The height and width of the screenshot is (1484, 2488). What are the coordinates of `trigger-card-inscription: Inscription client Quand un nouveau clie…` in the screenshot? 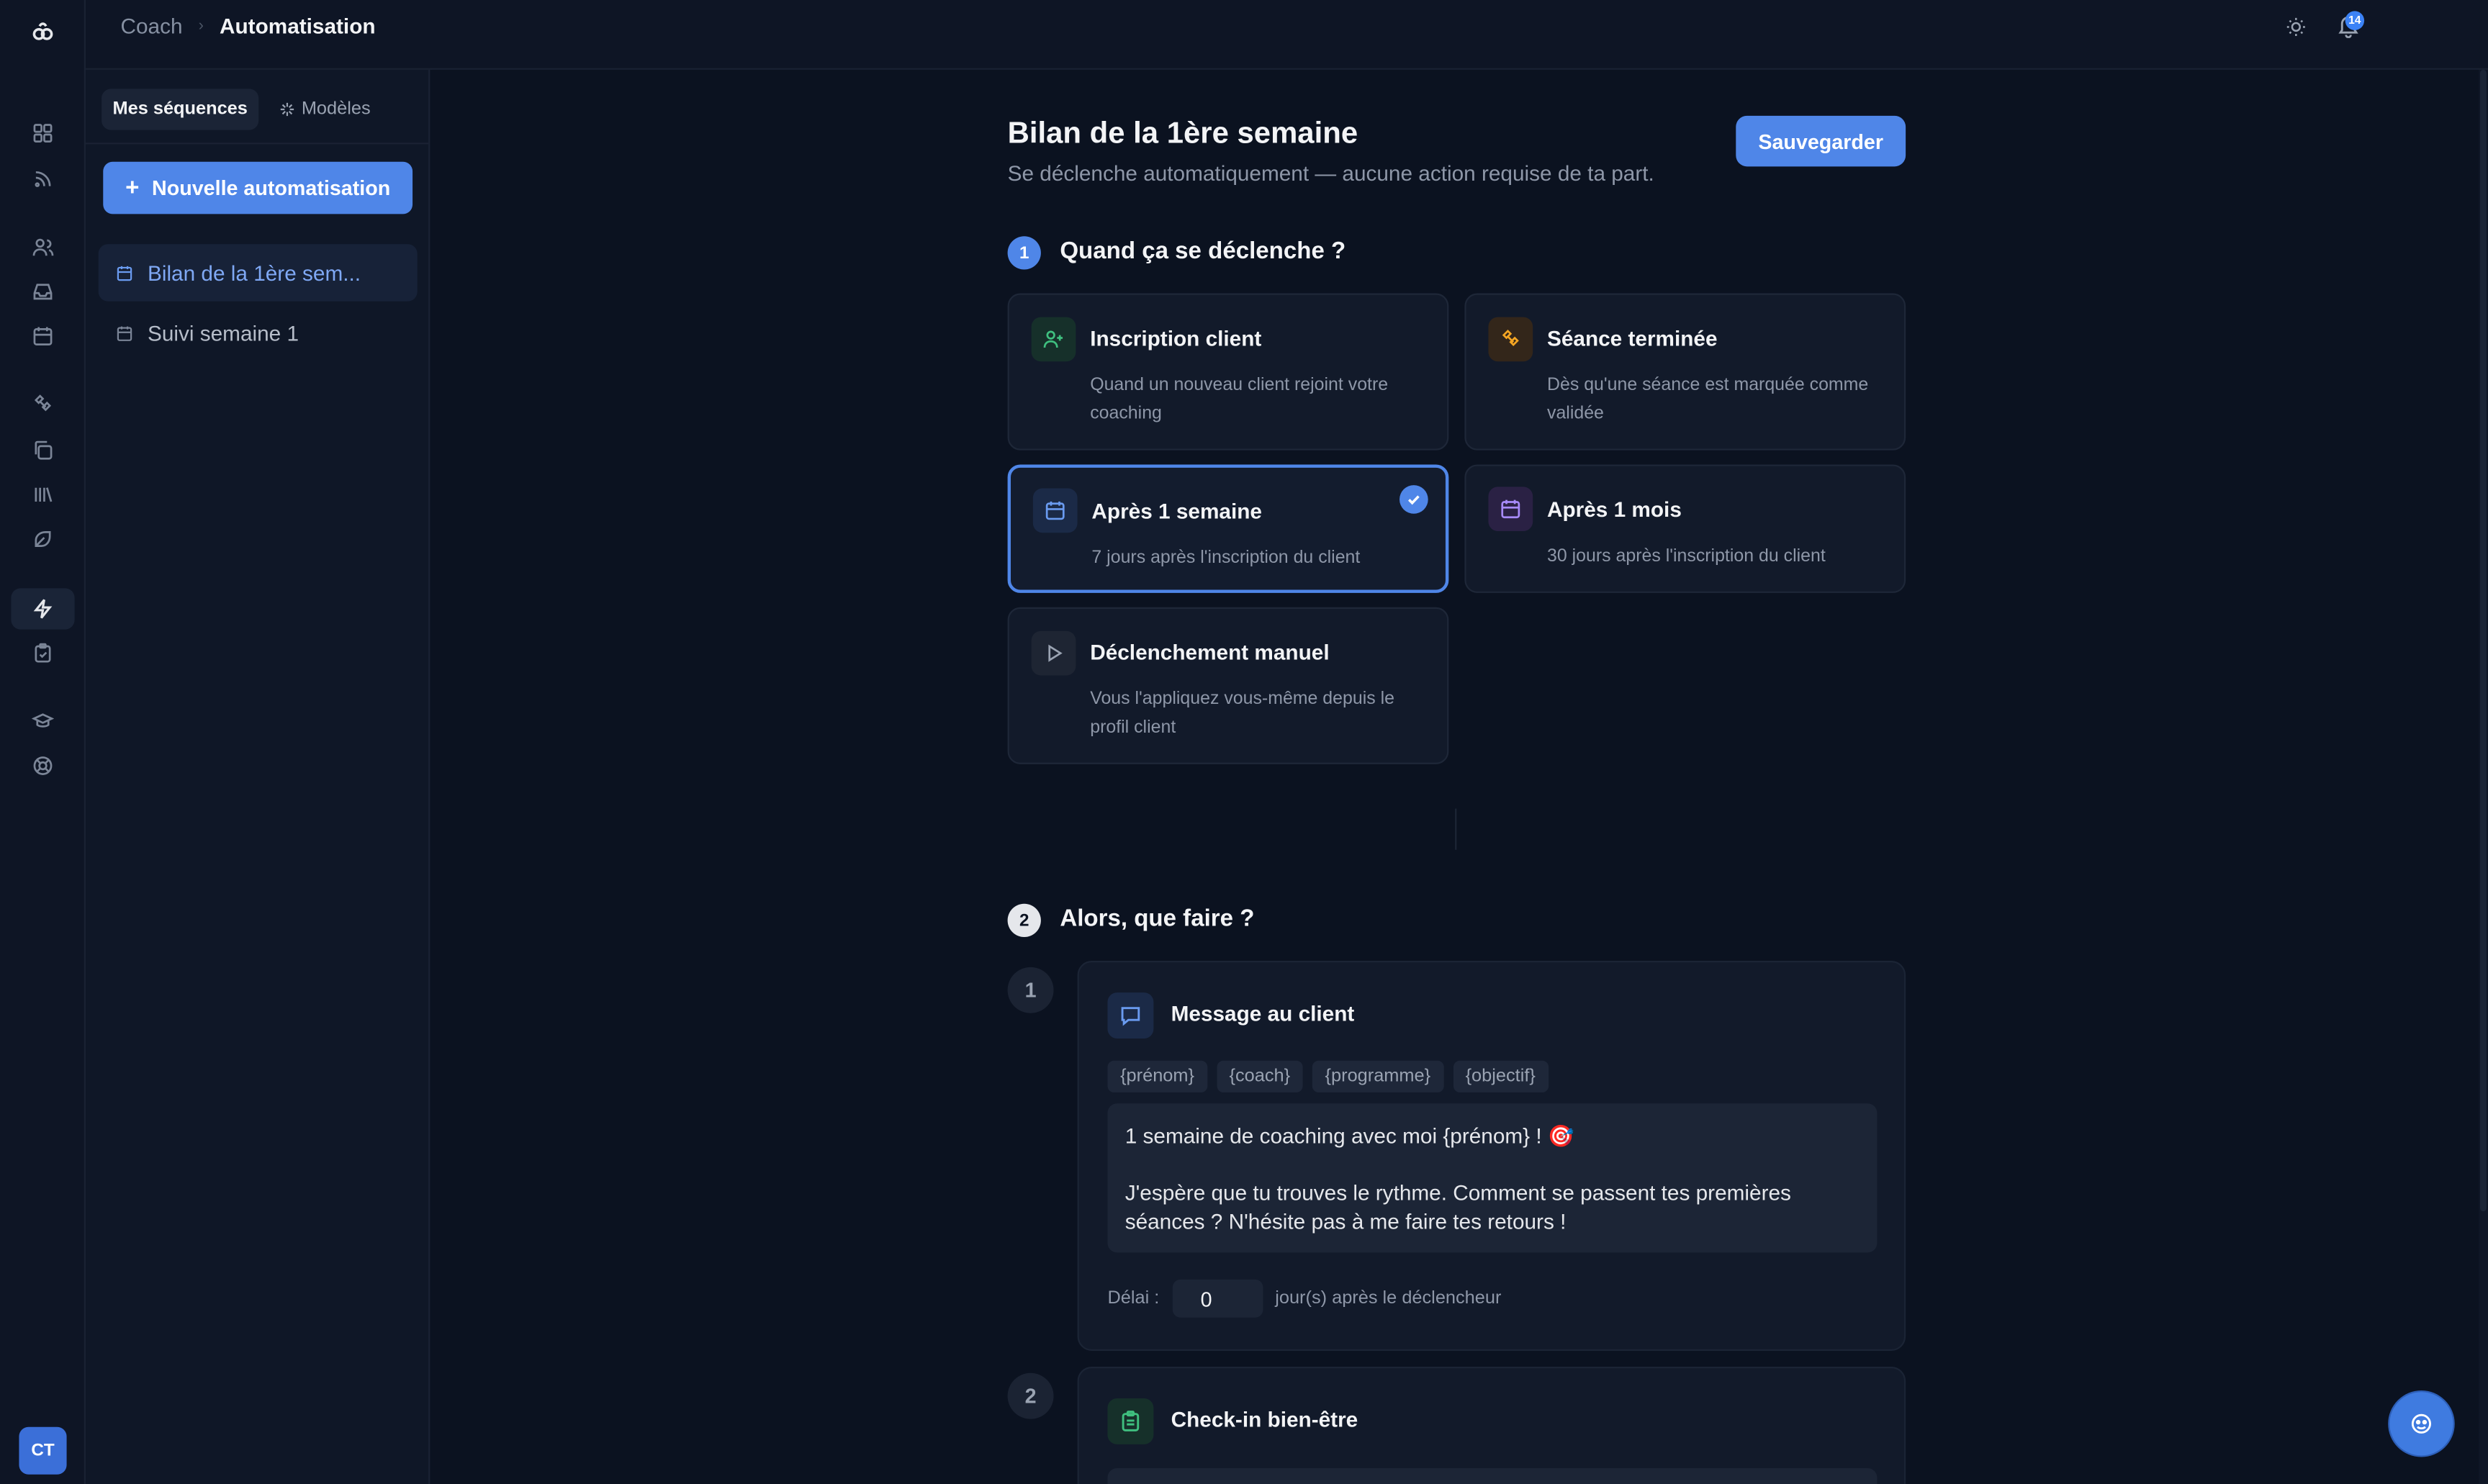 It's located at (1228, 372).